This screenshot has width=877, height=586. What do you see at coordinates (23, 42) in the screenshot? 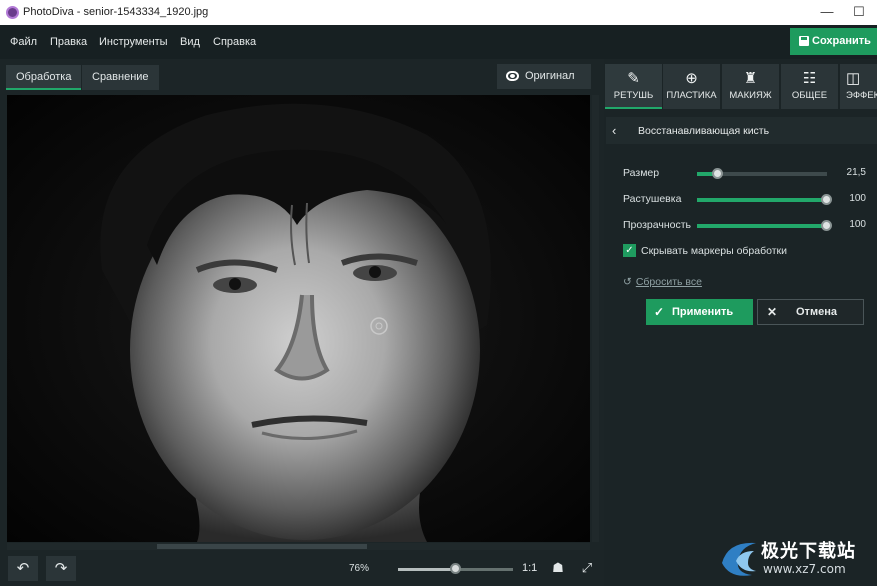
I see `menu-file: Файл` at bounding box center [23, 42].